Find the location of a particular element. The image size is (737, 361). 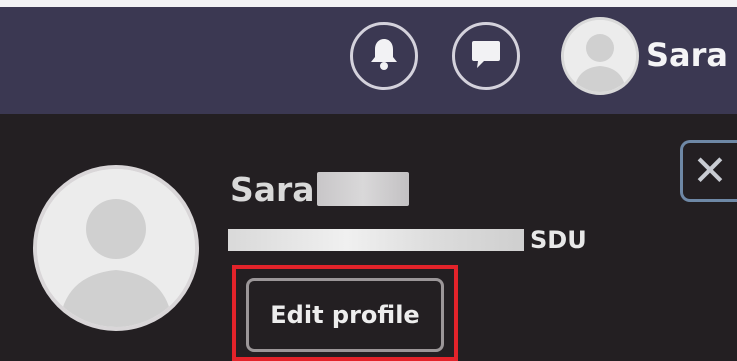

avatar-icon is located at coordinates (600, 56).